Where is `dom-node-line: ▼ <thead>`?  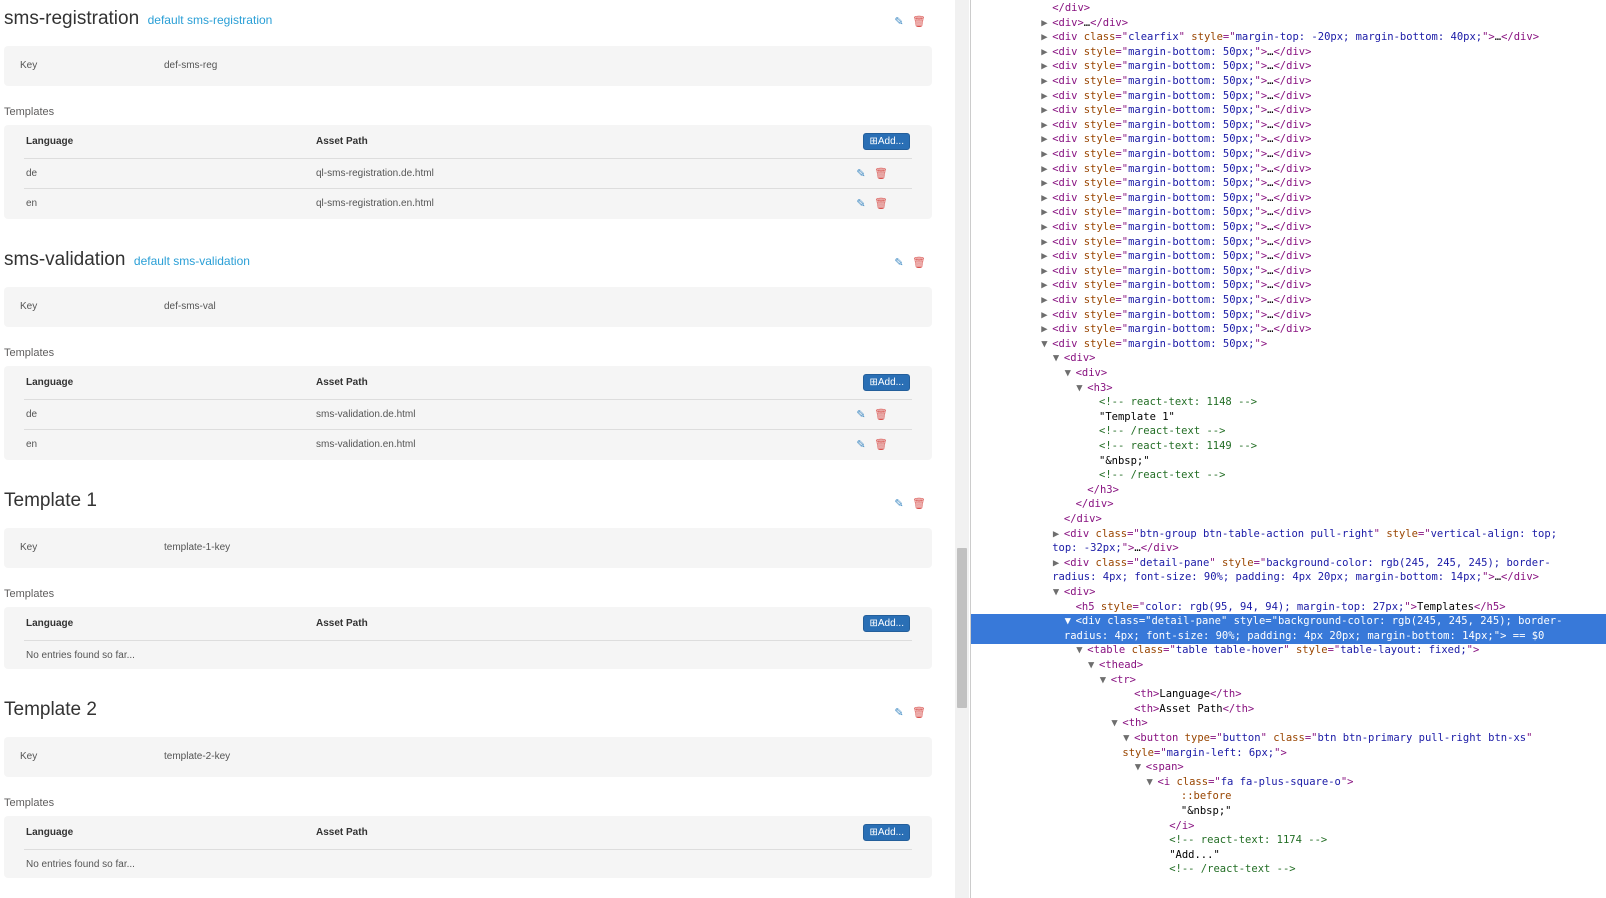
dom-node-line: ▼ <thead> is located at coordinates (1115, 665).